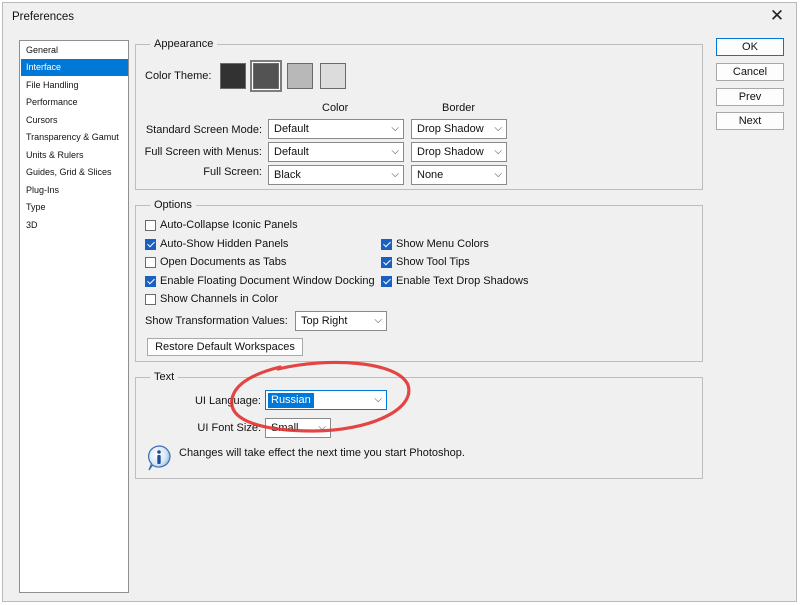 The image size is (800, 605). Describe the element at coordinates (203, 152) in the screenshot. I see `full-screen-menus-label: Full Screen with Menus:` at that location.